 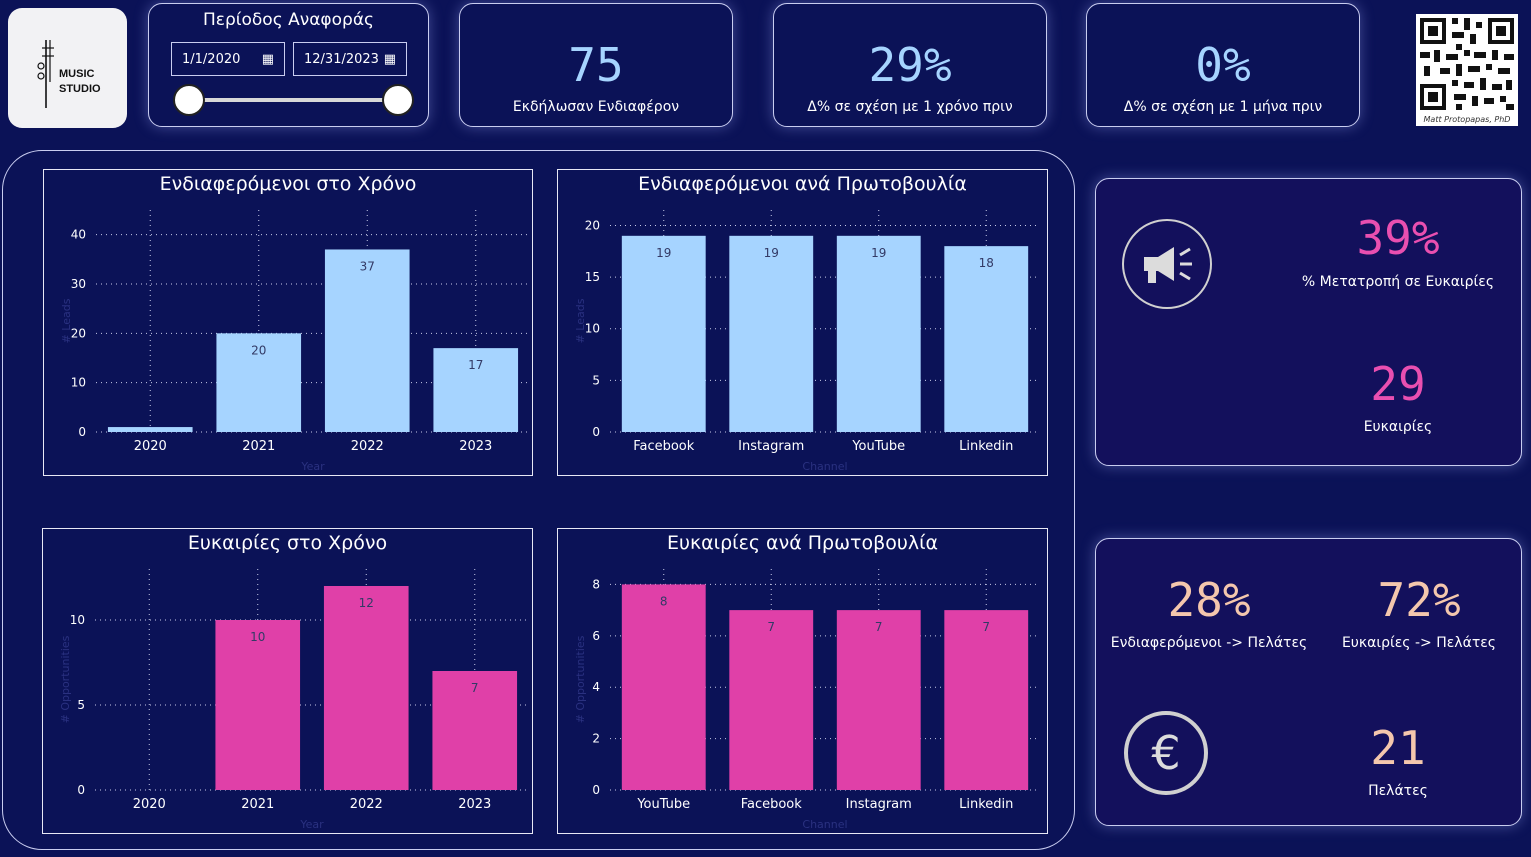 What do you see at coordinates (910, 107) in the screenshot?
I see `kpi-label: Δ% σε σχέση με 1 χρόνο πριν` at bounding box center [910, 107].